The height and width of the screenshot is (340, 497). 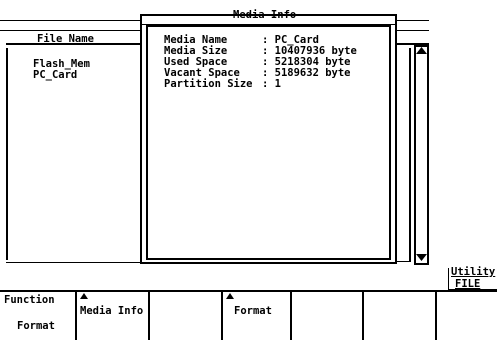 I want to click on media-size-value: : 10407936 byte, so click(x=309, y=51).